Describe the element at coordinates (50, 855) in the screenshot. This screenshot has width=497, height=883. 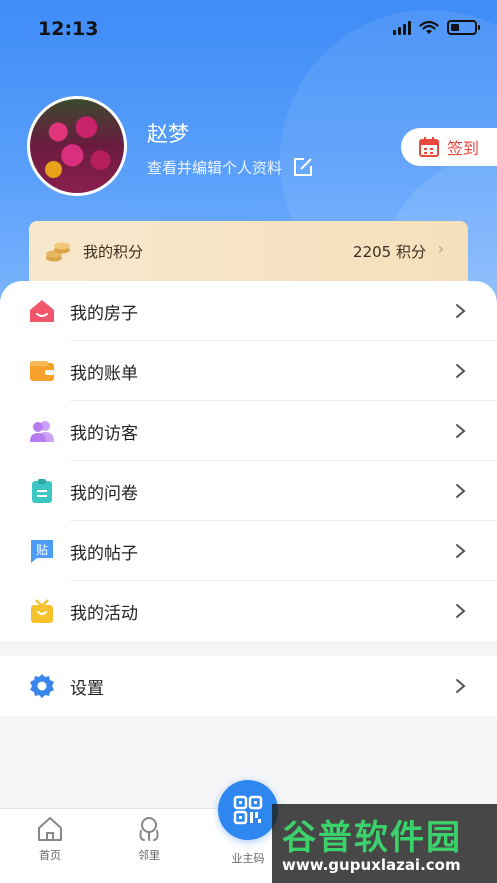
I see `tab-home-label: 首页` at that location.